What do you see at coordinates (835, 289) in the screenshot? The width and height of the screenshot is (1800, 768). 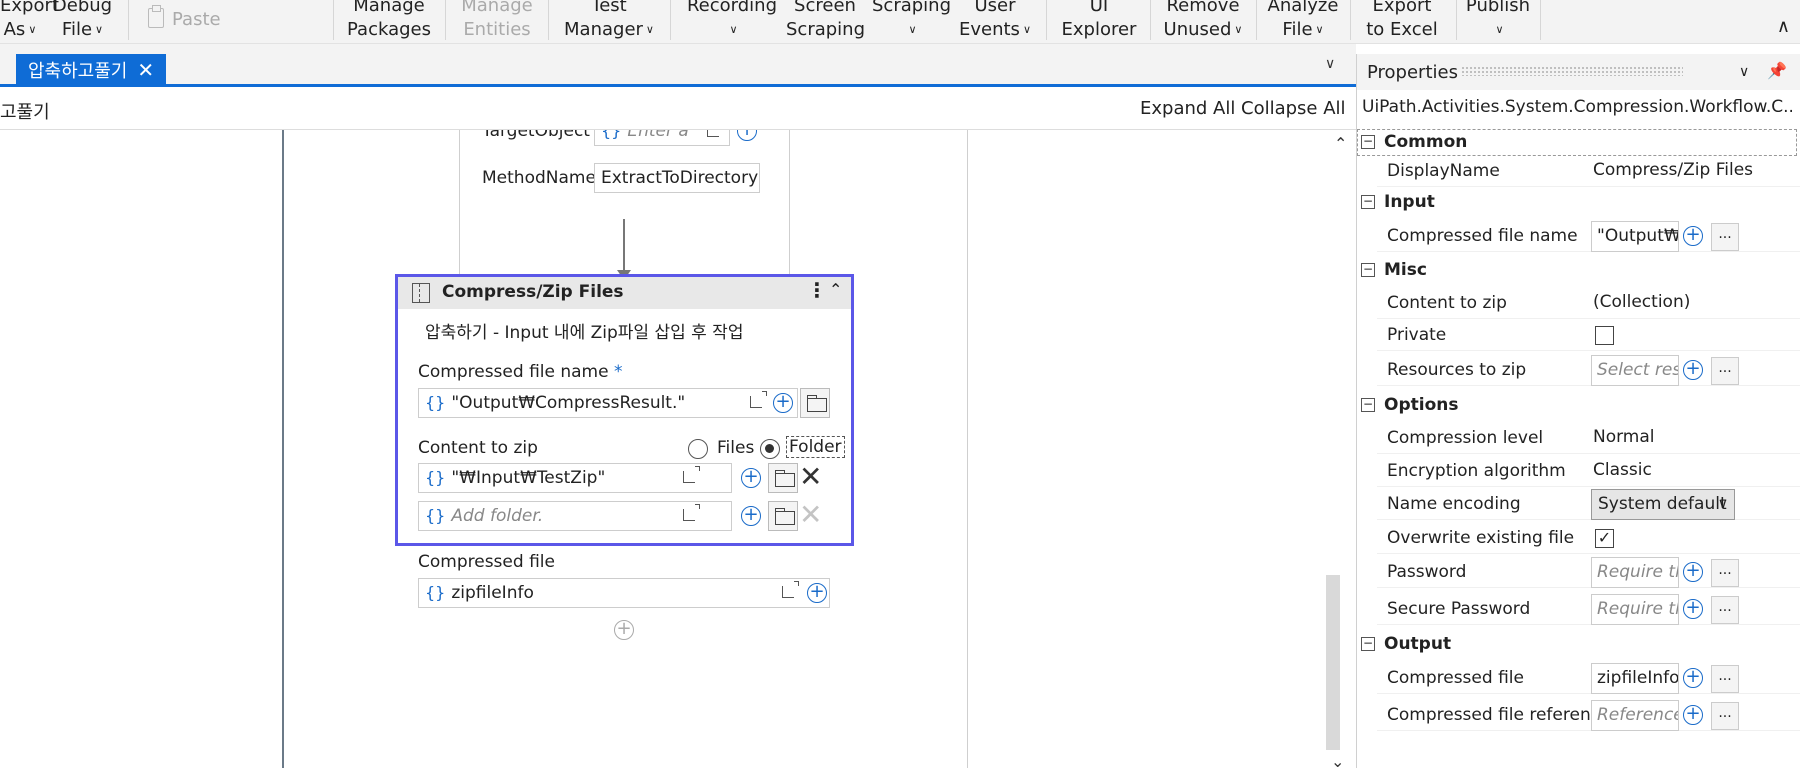 I see `collapse-icon: ⌃` at bounding box center [835, 289].